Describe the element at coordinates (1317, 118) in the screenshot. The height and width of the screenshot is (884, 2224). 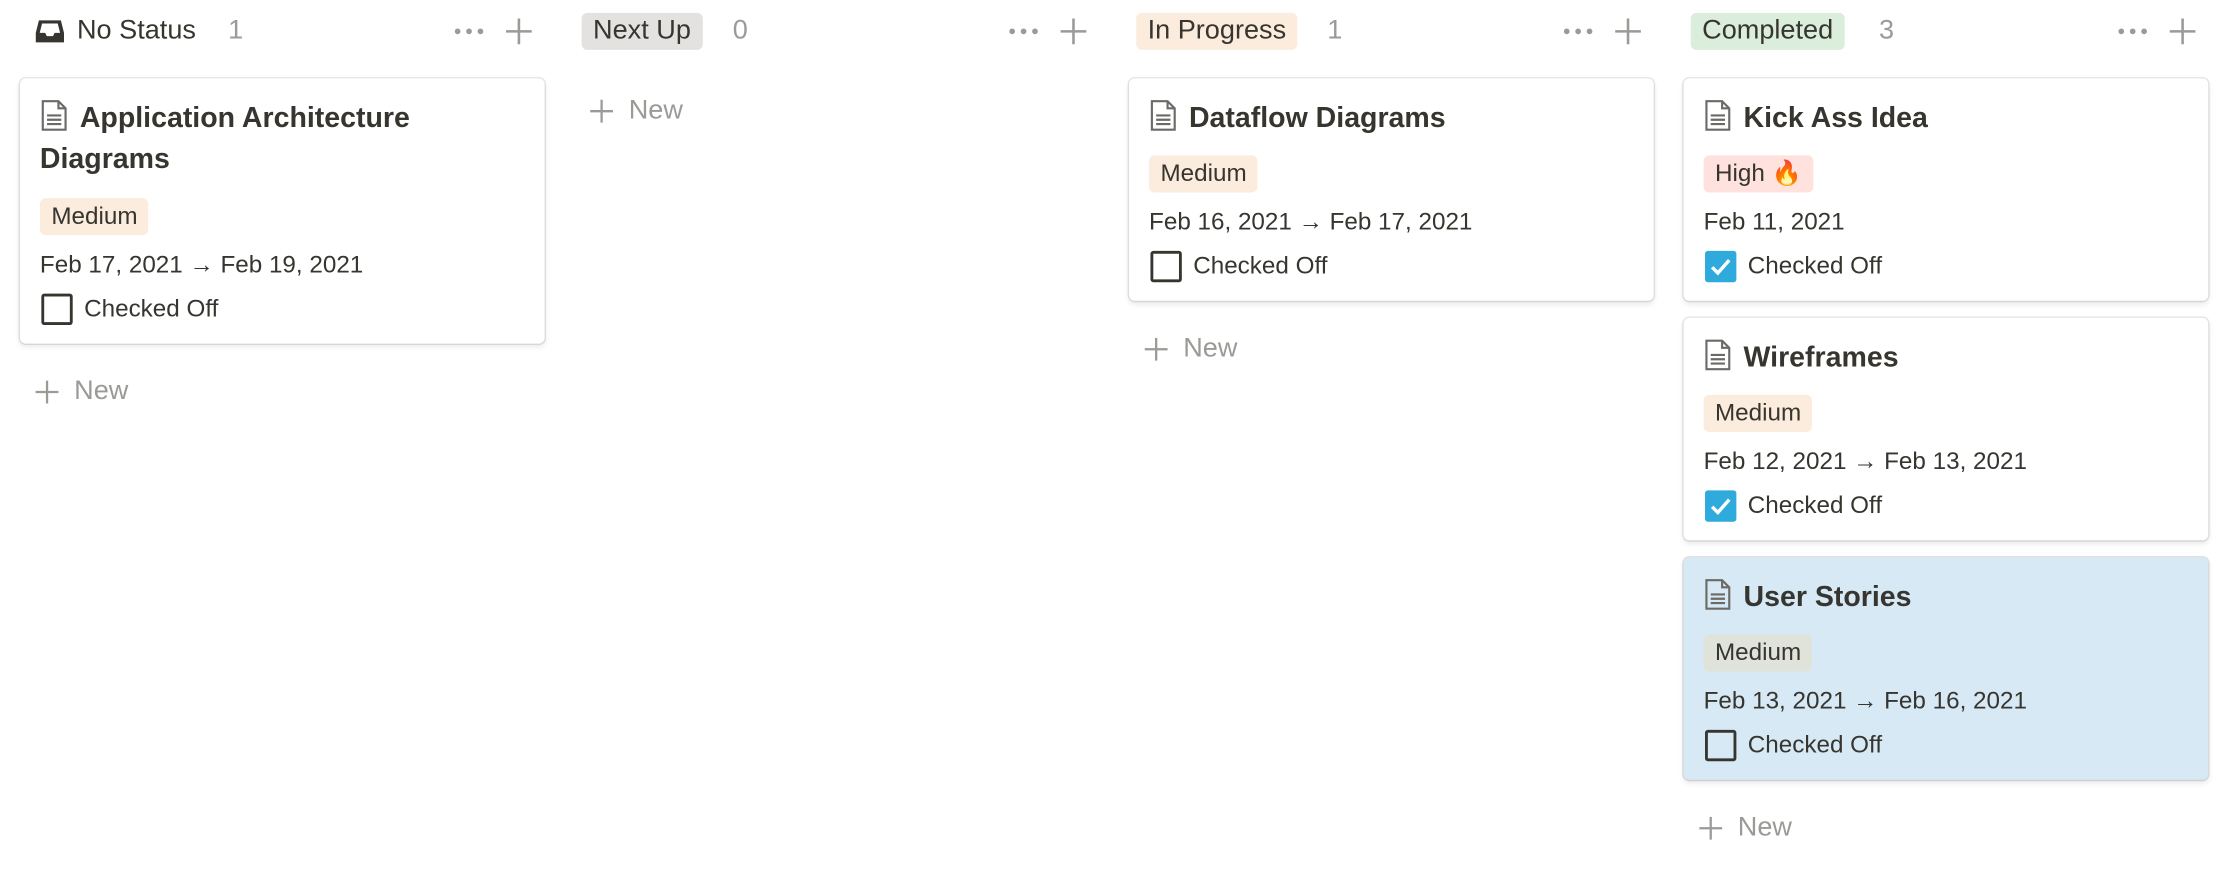
I see `card-title-text: Dataflow Diagrams` at that location.